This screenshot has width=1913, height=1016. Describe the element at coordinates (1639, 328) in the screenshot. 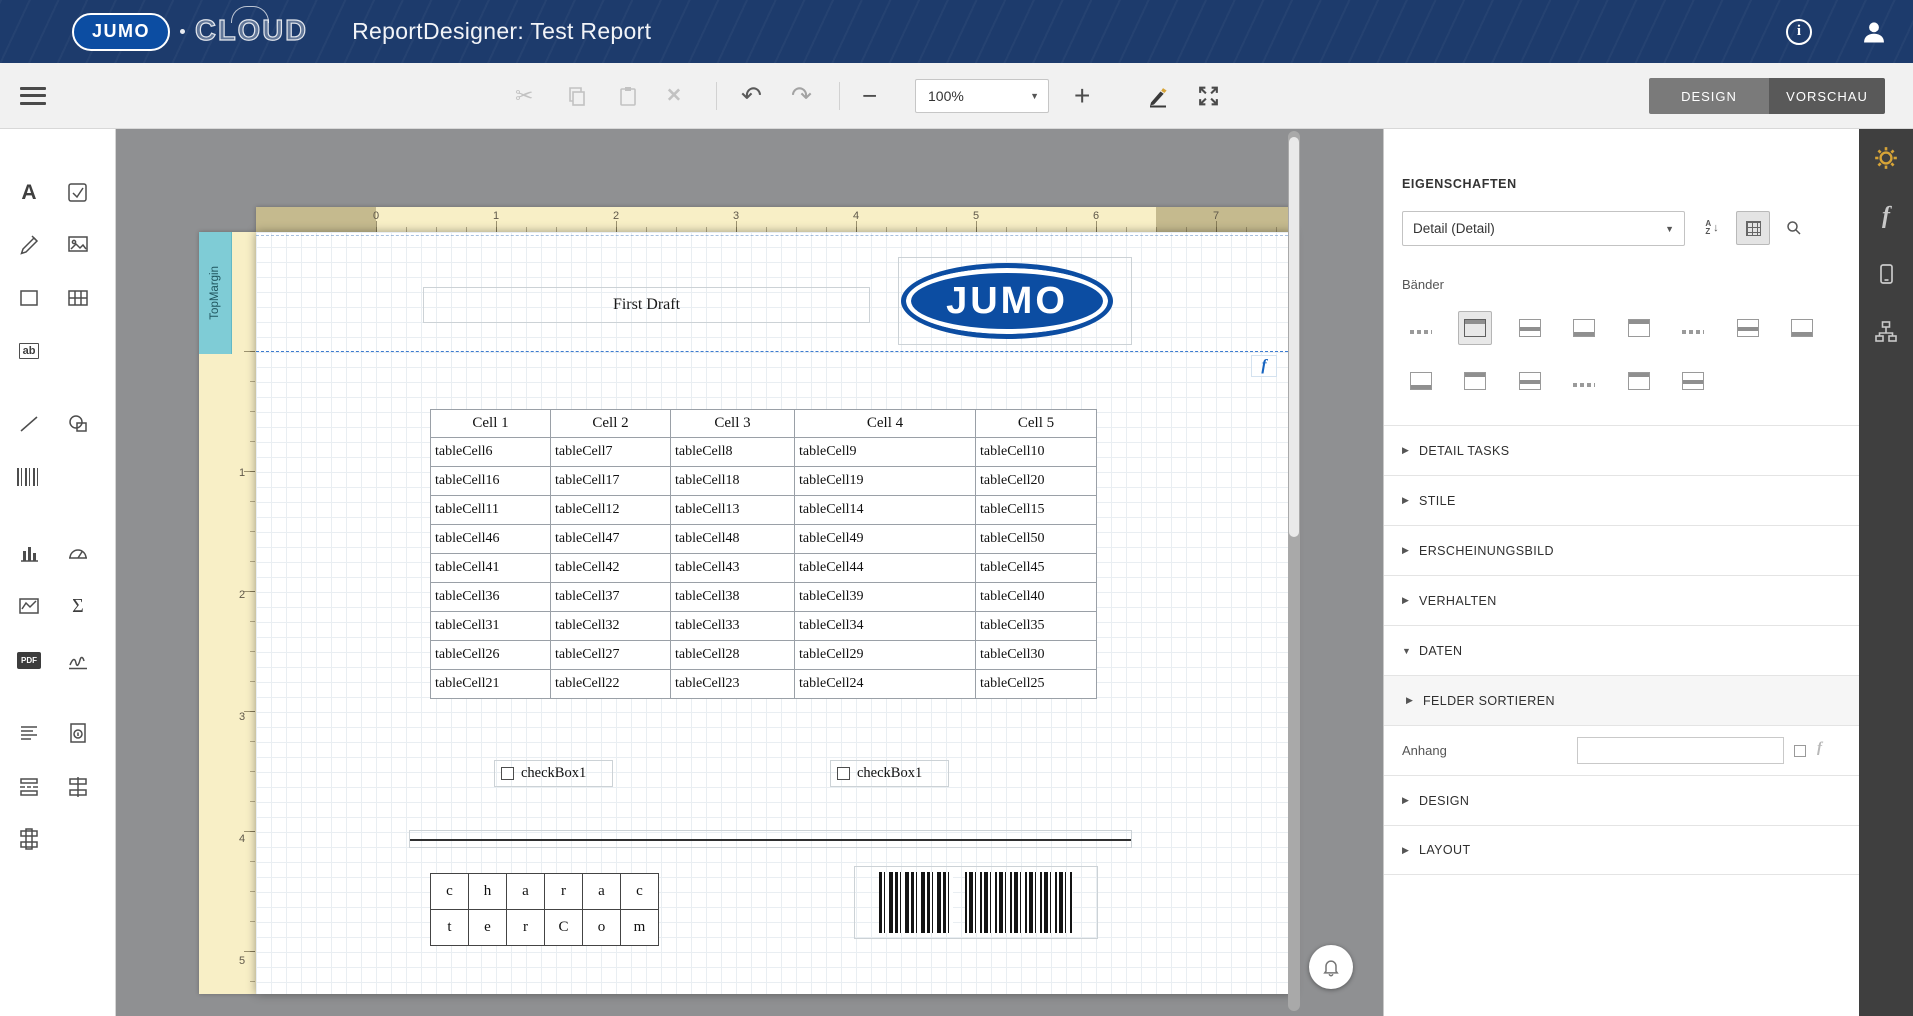

I see `band-detail` at that location.